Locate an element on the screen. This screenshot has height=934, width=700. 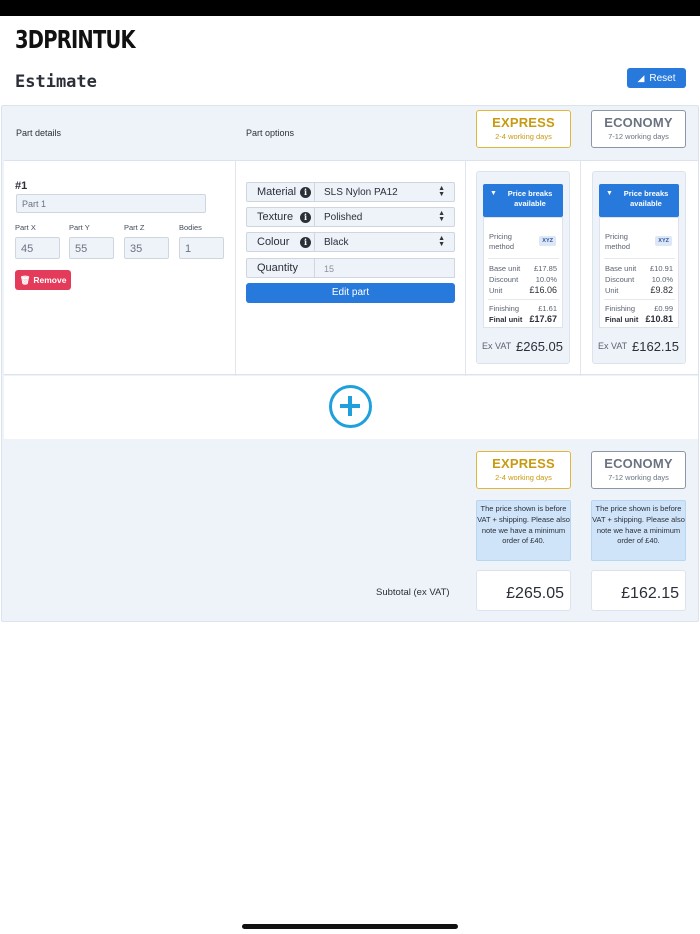
economy-subtotal: £162.15 is located at coordinates (638, 590).